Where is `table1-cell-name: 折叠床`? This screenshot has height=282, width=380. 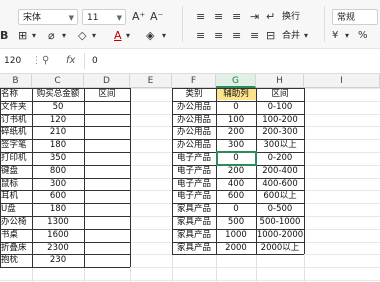
table1-cell-name: 折叠床 is located at coordinates (16, 248).